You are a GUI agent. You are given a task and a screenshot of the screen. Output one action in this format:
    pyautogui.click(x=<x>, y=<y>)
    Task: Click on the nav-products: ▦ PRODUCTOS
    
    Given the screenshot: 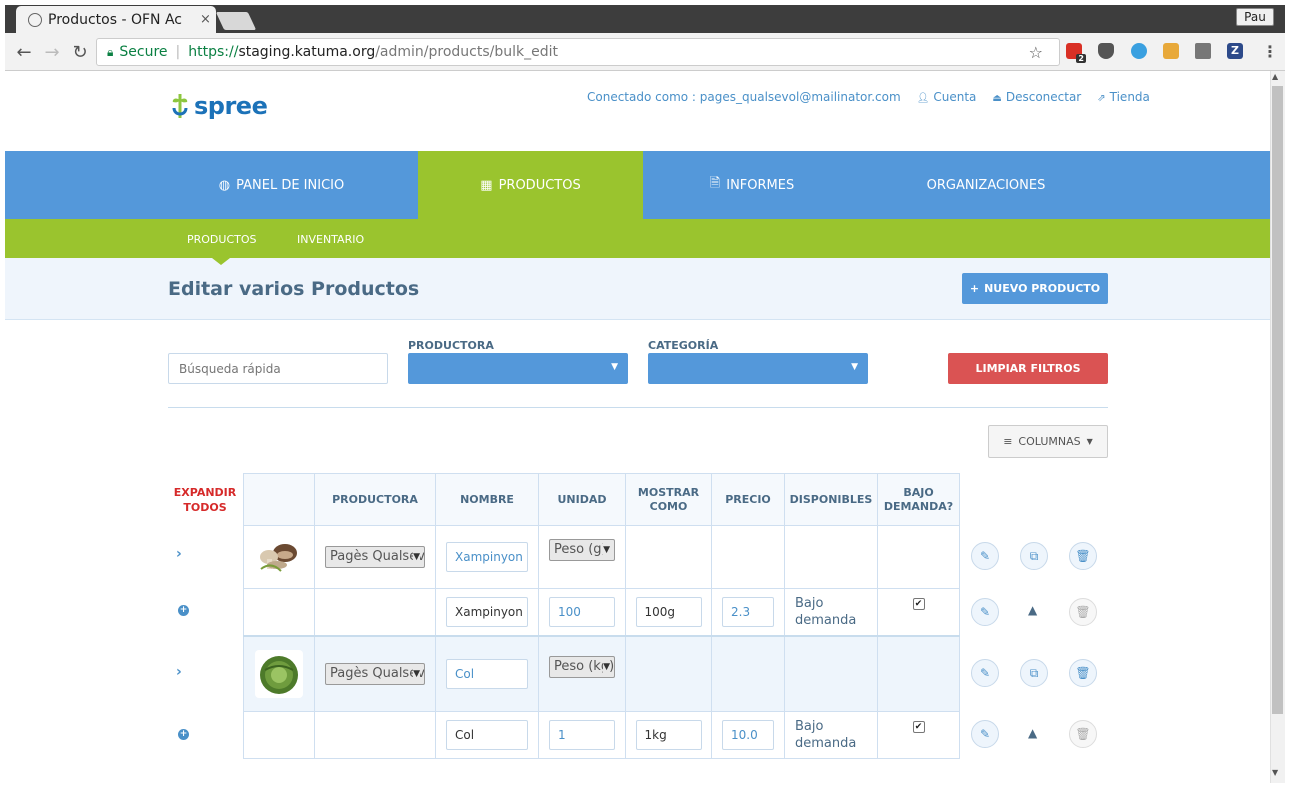 What is the action you would take?
    pyautogui.click(x=530, y=185)
    